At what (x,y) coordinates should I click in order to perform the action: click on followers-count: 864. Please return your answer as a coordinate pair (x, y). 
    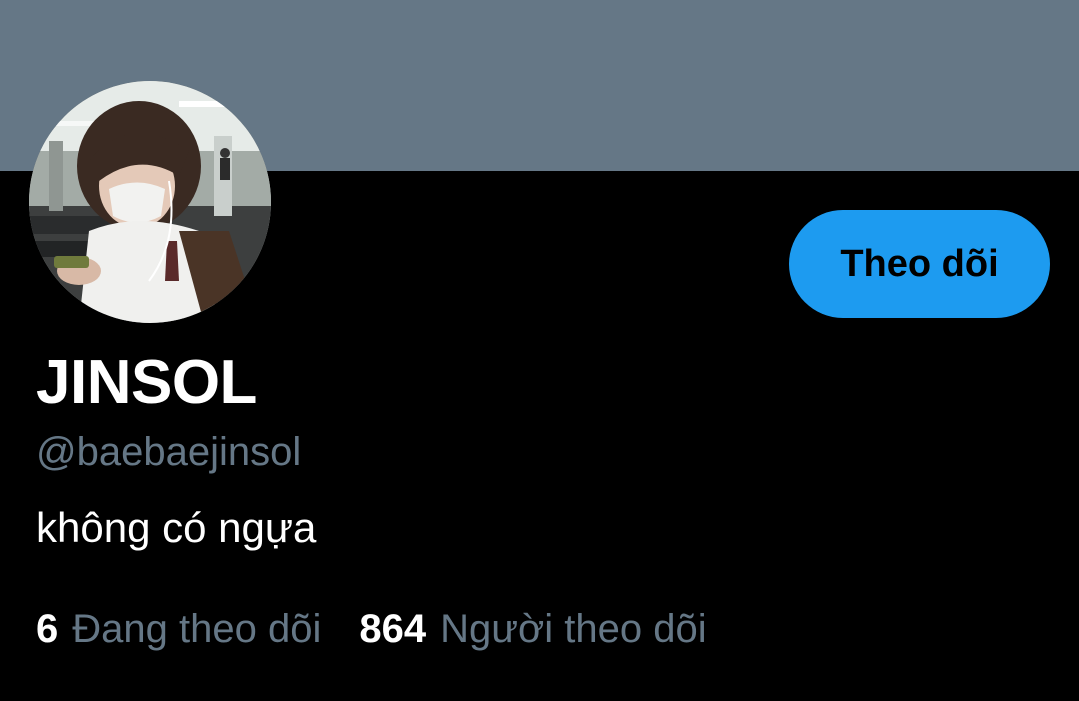
    Looking at the image, I should click on (393, 629).